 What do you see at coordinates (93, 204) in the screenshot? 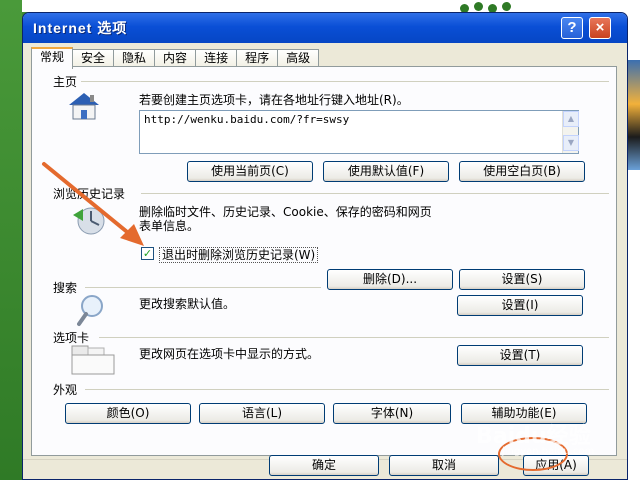
I see `annotation-arrow-icon` at bounding box center [93, 204].